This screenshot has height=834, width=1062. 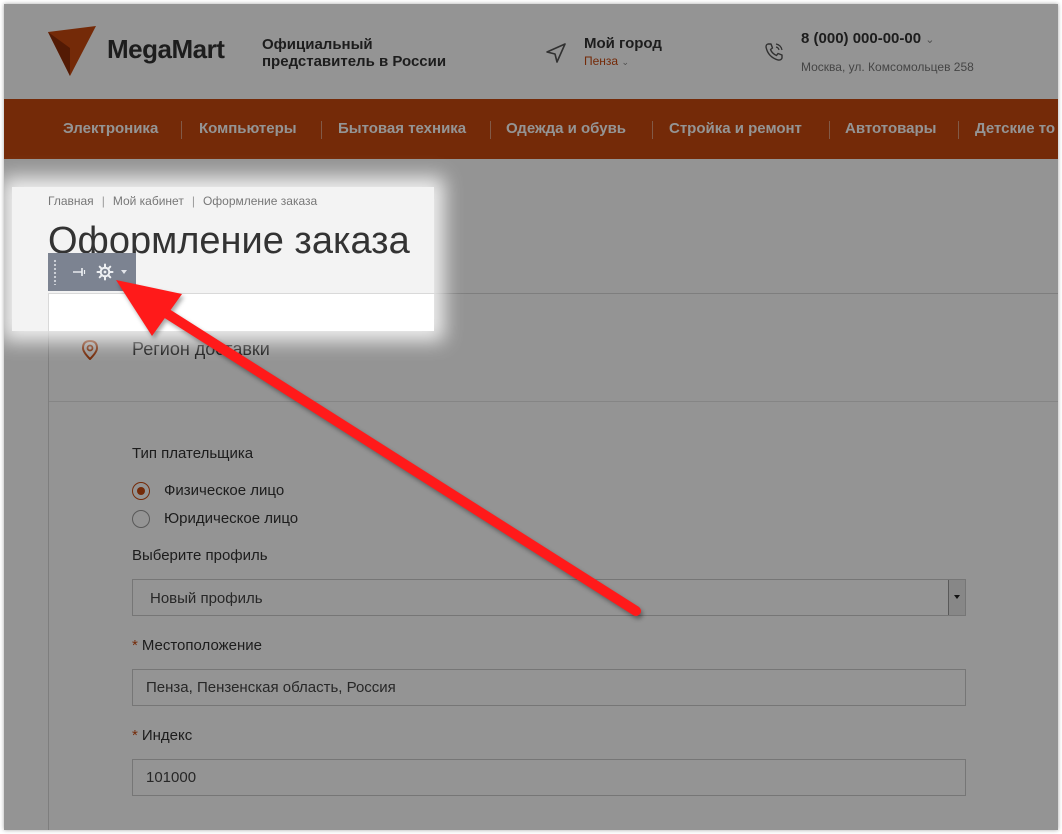 What do you see at coordinates (260, 201) in the screenshot?
I see `breadcrumb-current: Оформление заказа` at bounding box center [260, 201].